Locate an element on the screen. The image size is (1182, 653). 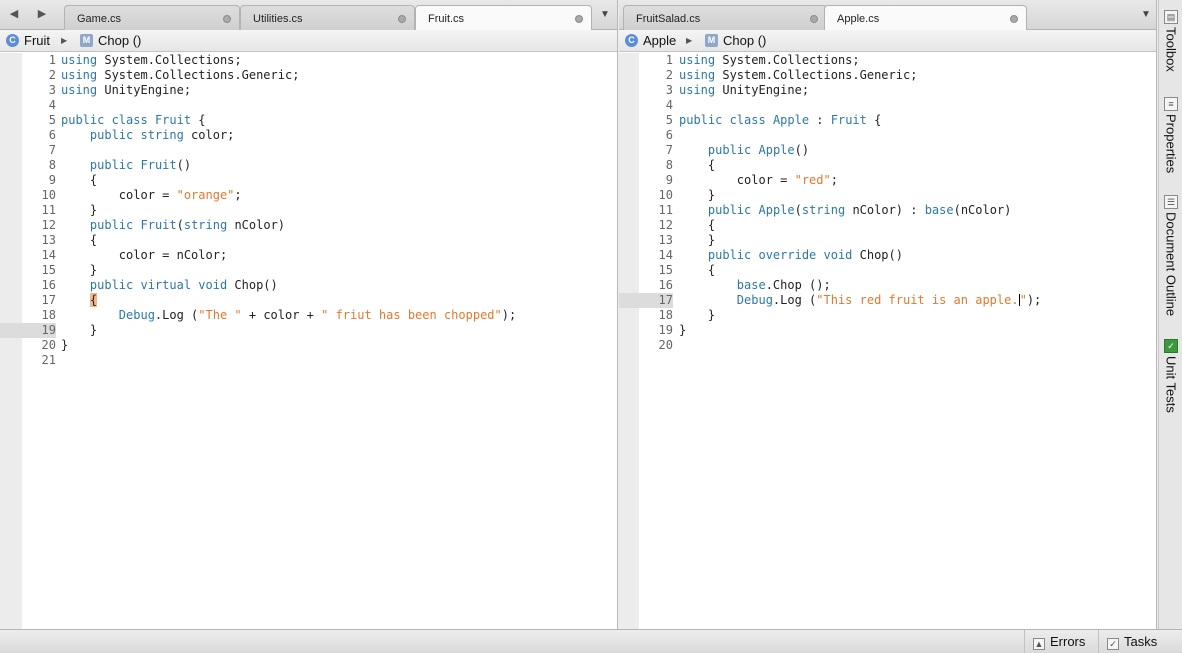
brace-highlight: { is located at coordinates (93, 300).